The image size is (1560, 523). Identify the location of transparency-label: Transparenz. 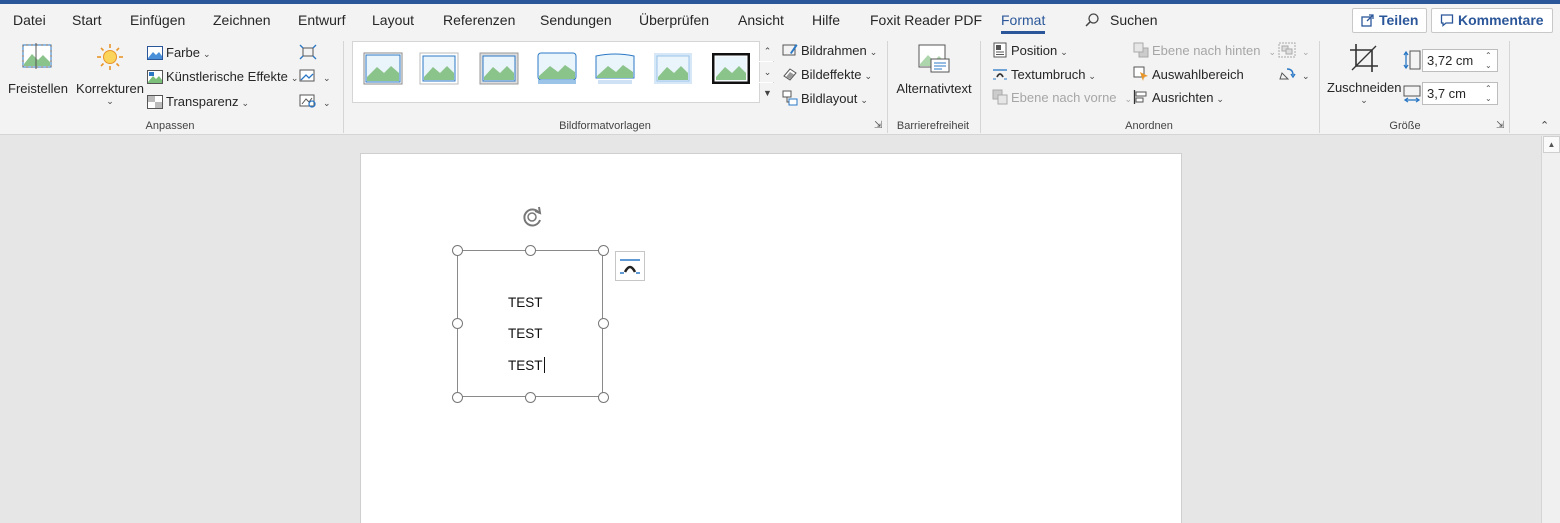
(202, 101).